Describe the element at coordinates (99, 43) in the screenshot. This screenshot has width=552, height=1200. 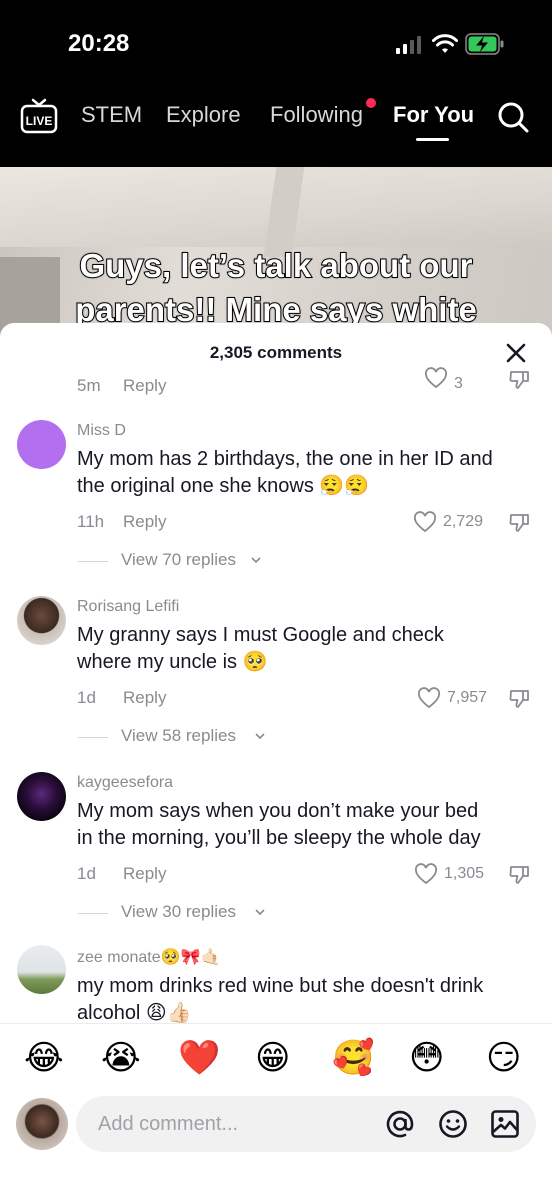
I see `status-time: 20:28` at that location.